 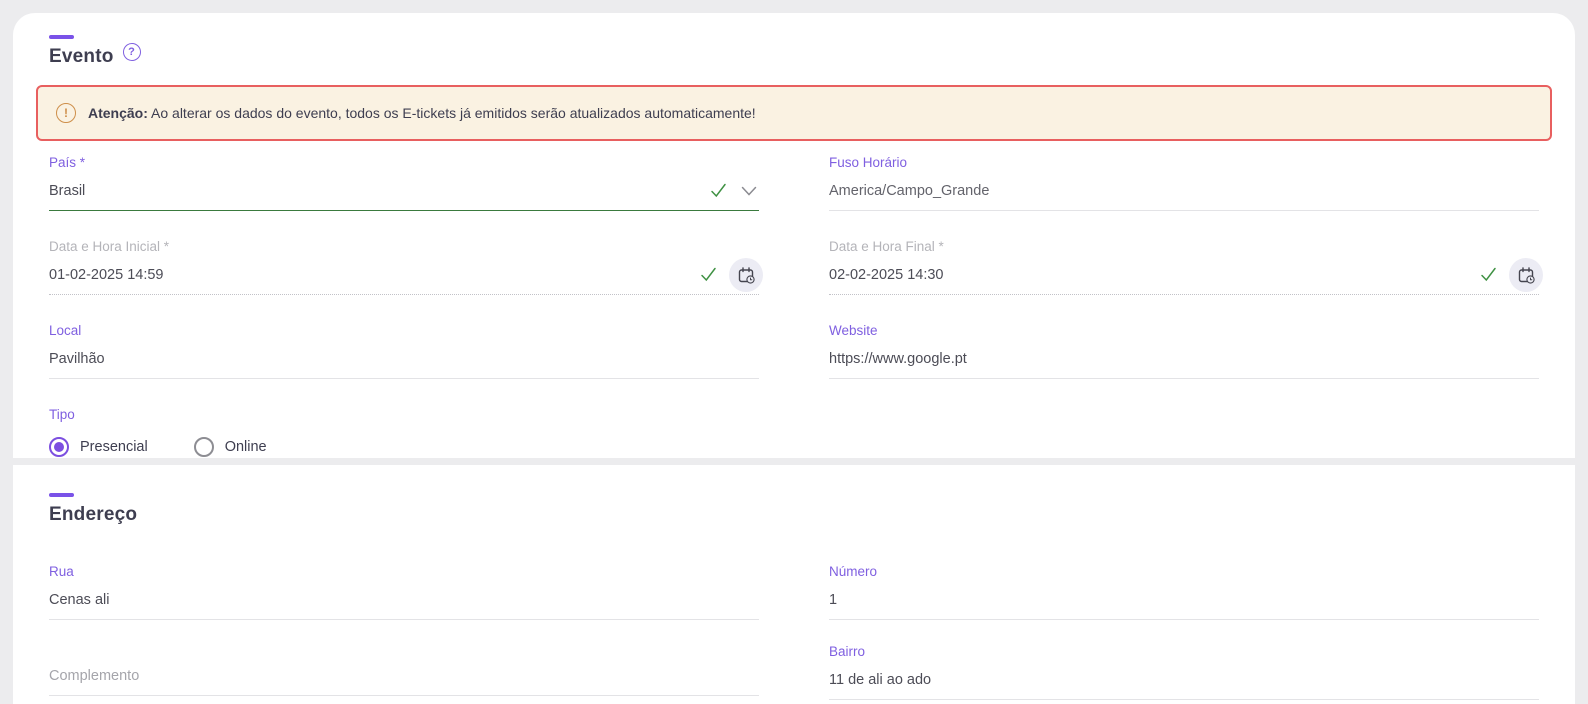 What do you see at coordinates (203, 447) in the screenshot?
I see `radio-online-circle` at bounding box center [203, 447].